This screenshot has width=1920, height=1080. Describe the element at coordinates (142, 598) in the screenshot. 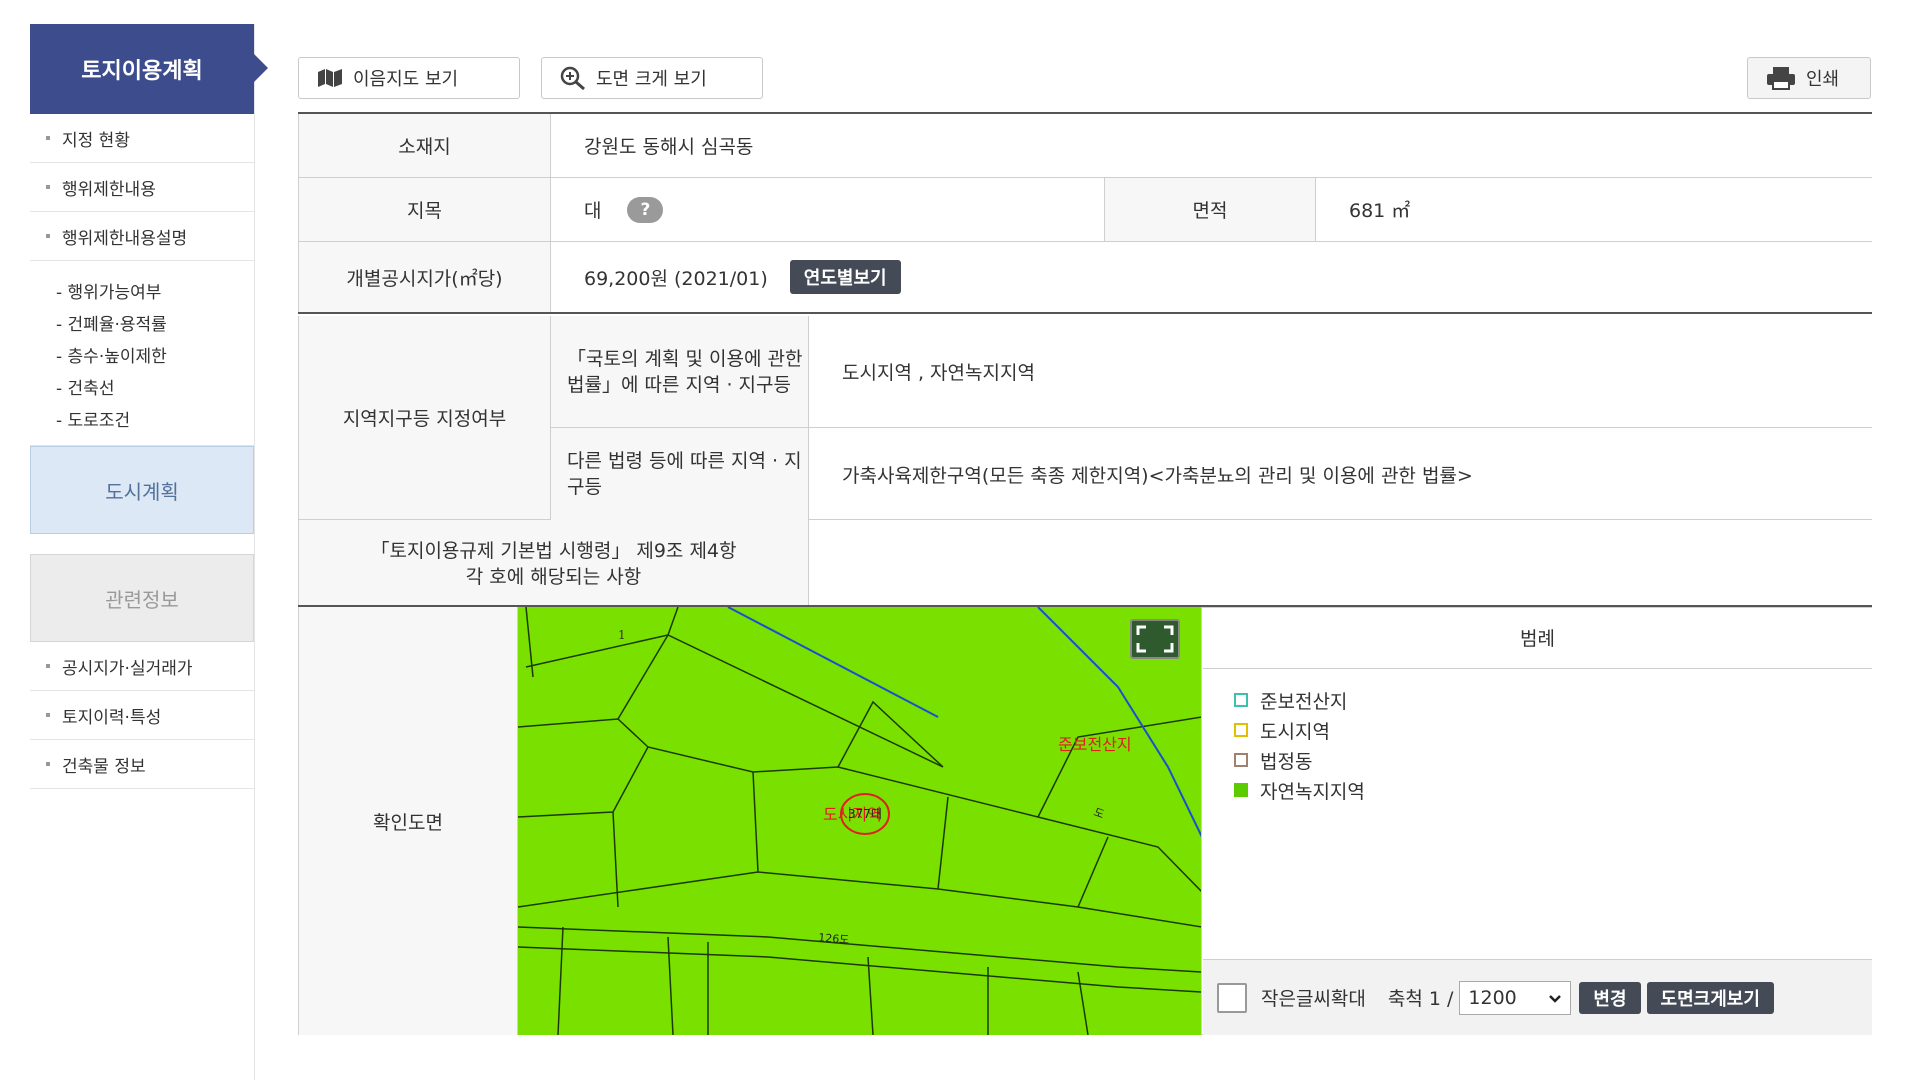

I see `sidebar-related-info: 관련정보` at that location.